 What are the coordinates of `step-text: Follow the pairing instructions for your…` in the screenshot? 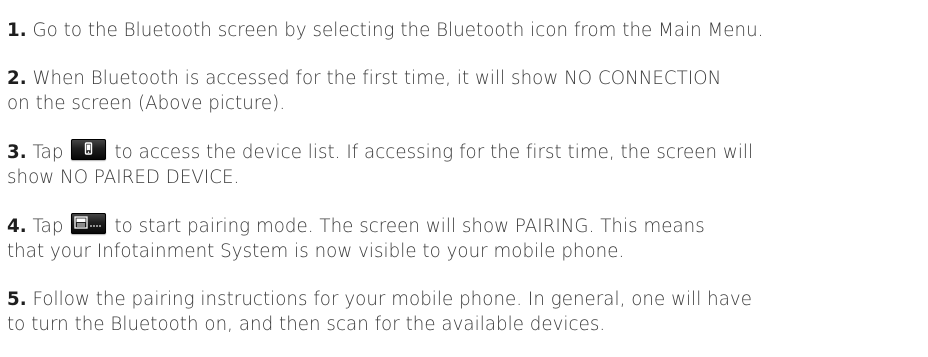 It's located at (392, 299).